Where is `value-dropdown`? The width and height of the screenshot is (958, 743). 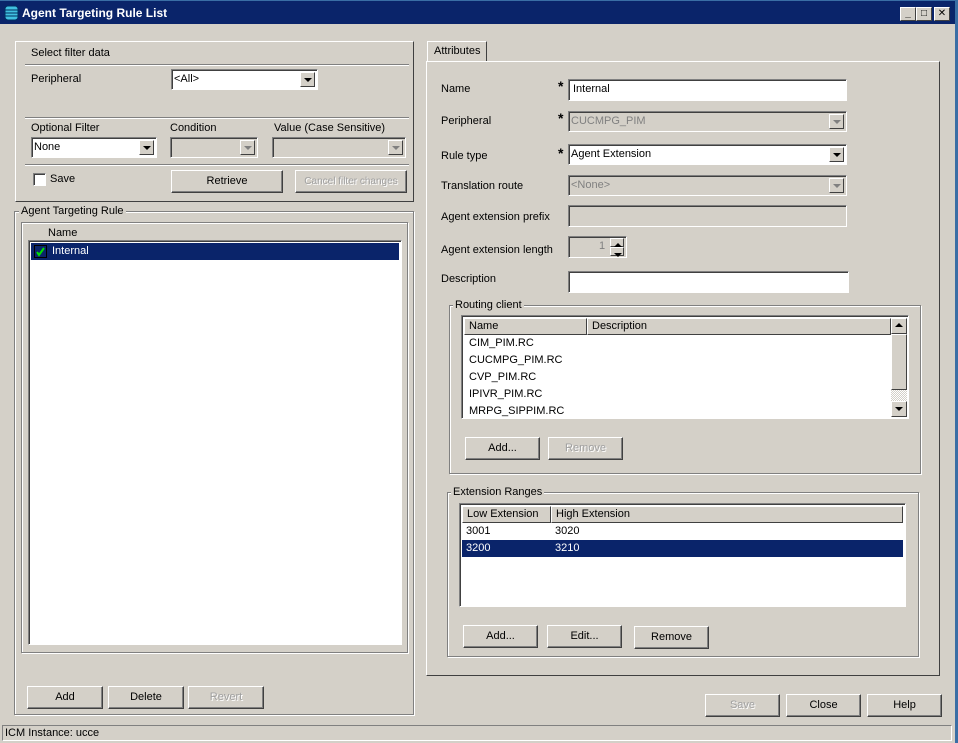 value-dropdown is located at coordinates (339, 147).